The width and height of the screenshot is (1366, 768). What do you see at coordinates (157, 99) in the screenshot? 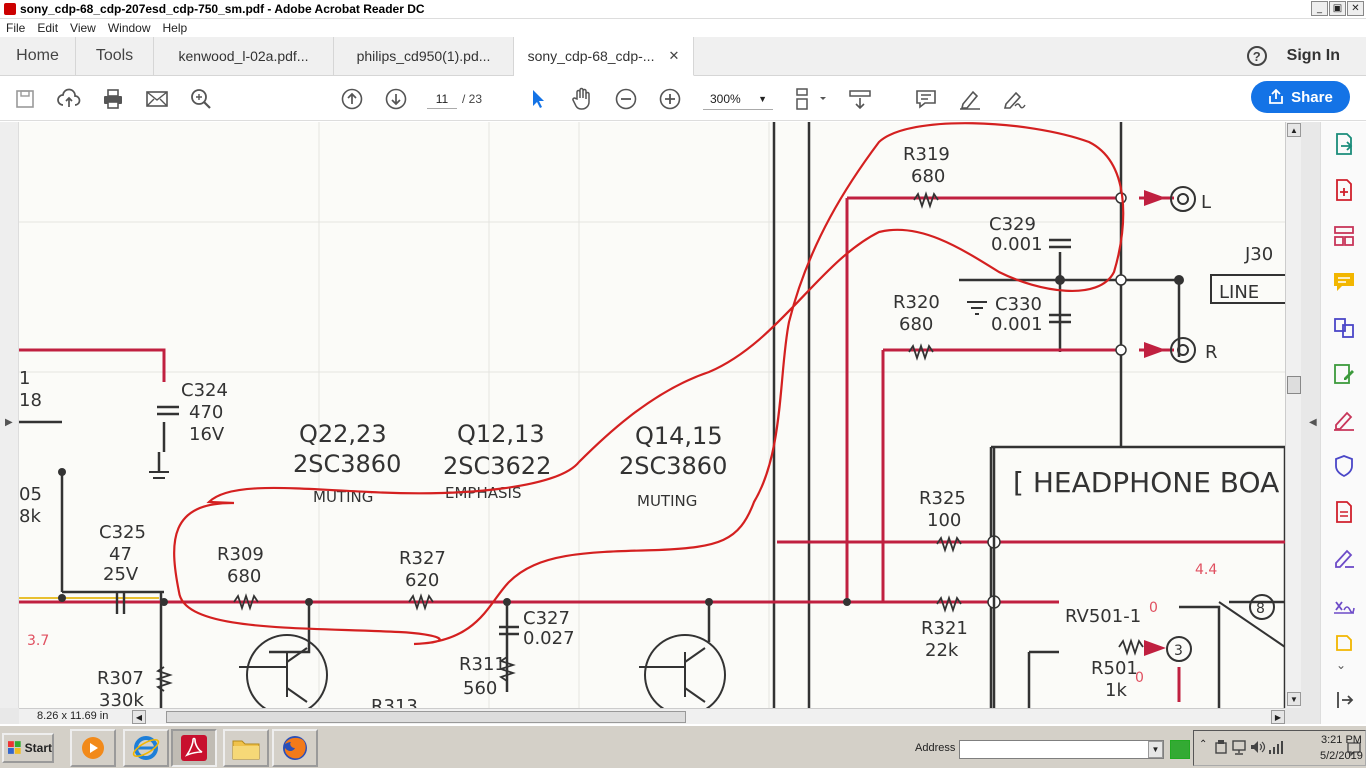
I see `email-icon` at bounding box center [157, 99].